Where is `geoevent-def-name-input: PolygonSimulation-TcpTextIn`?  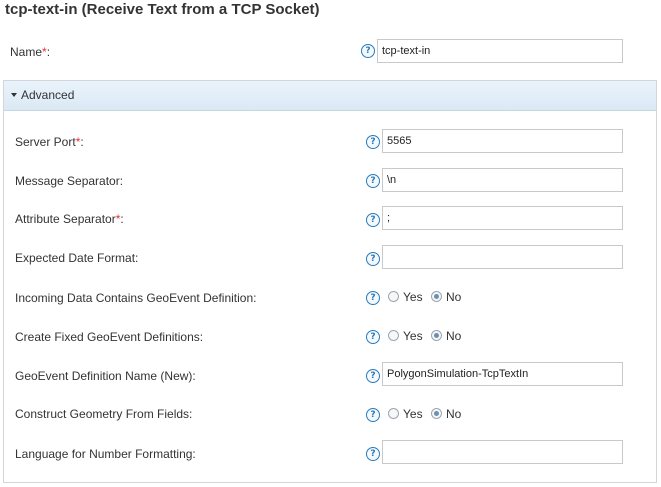
geoevent-def-name-input: PolygonSimulation-TcpTextIn is located at coordinates (502, 374).